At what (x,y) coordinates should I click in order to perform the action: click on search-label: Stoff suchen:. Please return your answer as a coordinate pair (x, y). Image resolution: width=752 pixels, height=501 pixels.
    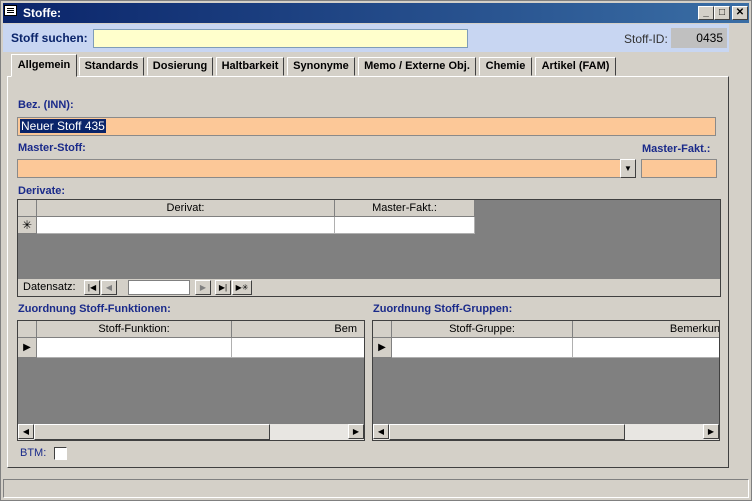
    Looking at the image, I should click on (49, 38).